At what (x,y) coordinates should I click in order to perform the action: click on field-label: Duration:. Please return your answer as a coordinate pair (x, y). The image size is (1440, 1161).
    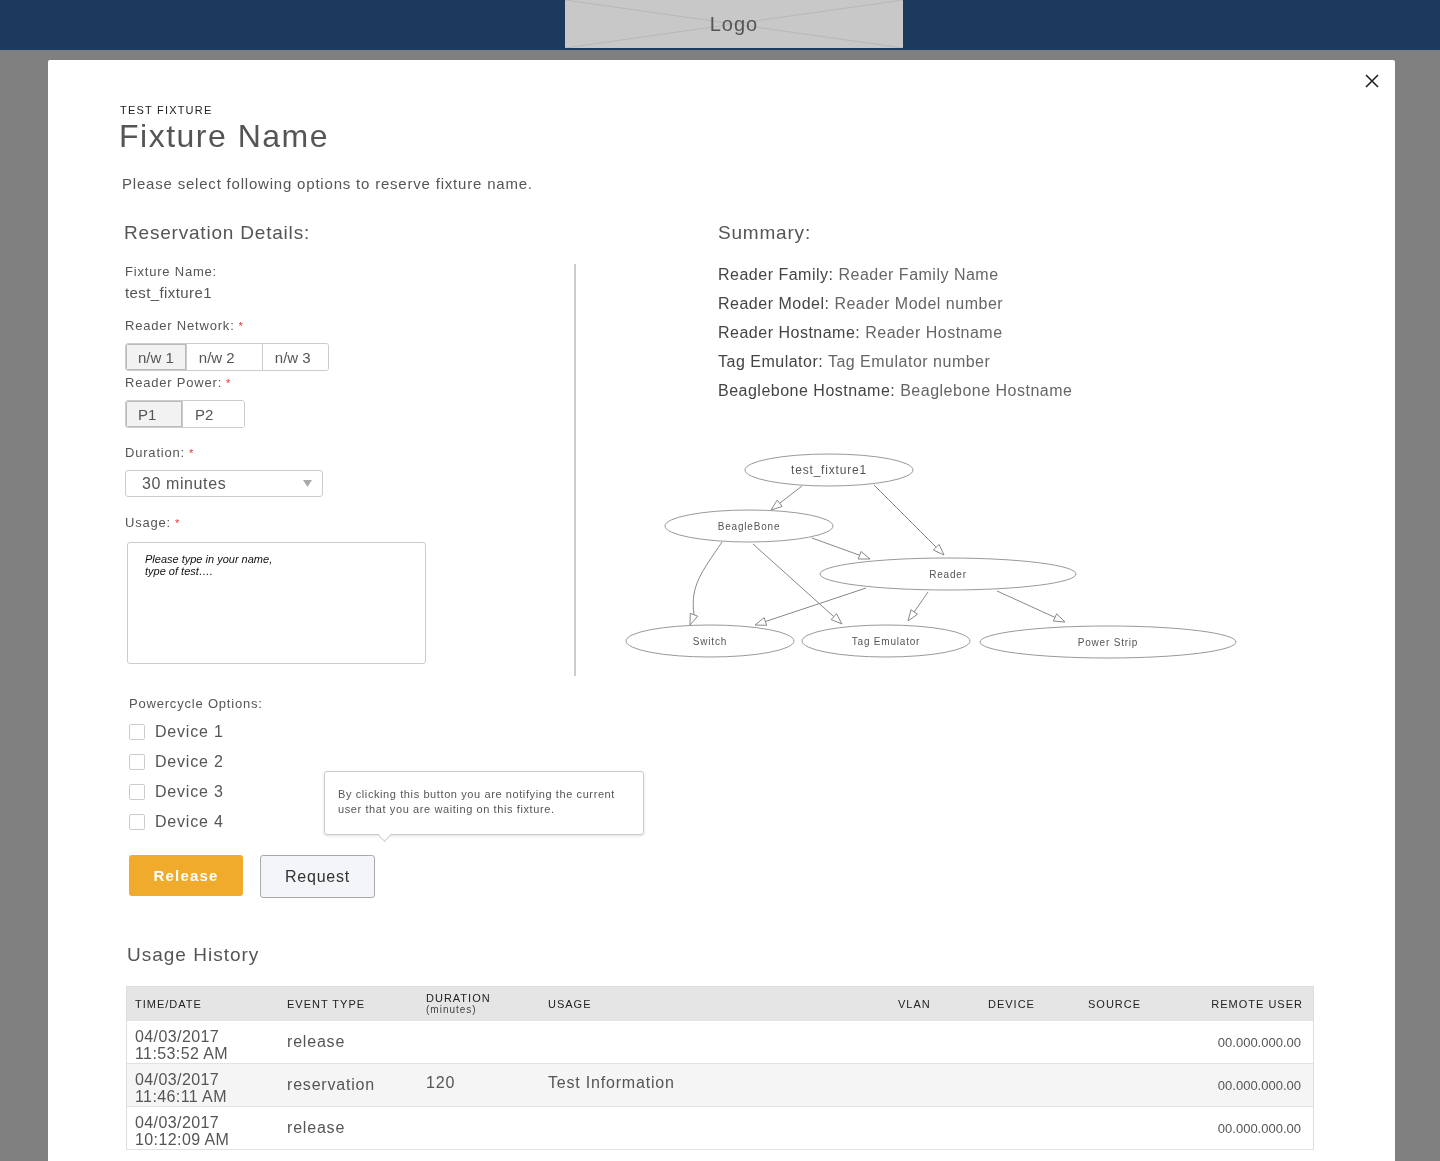
    Looking at the image, I should click on (155, 452).